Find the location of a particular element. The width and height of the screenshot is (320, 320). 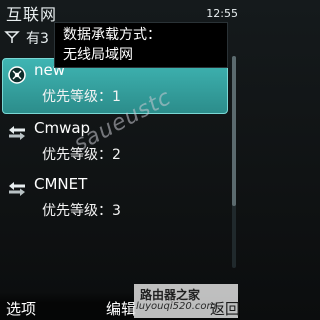

edit-softkey: 编辑 is located at coordinates (121, 308).